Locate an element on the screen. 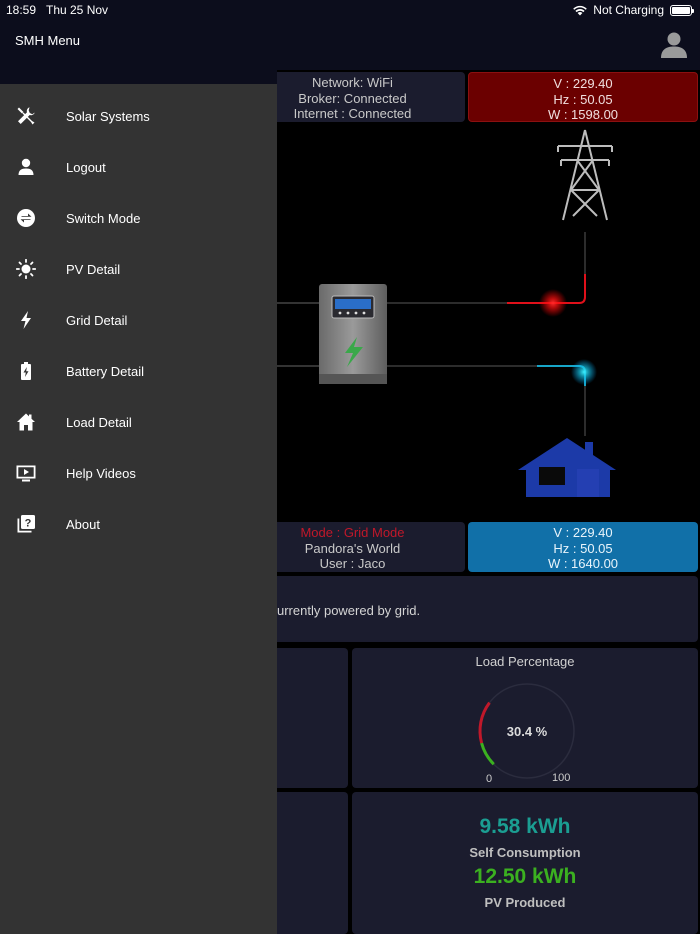  menu-item-switch-mode: Switch Mode is located at coordinates (138, 218).